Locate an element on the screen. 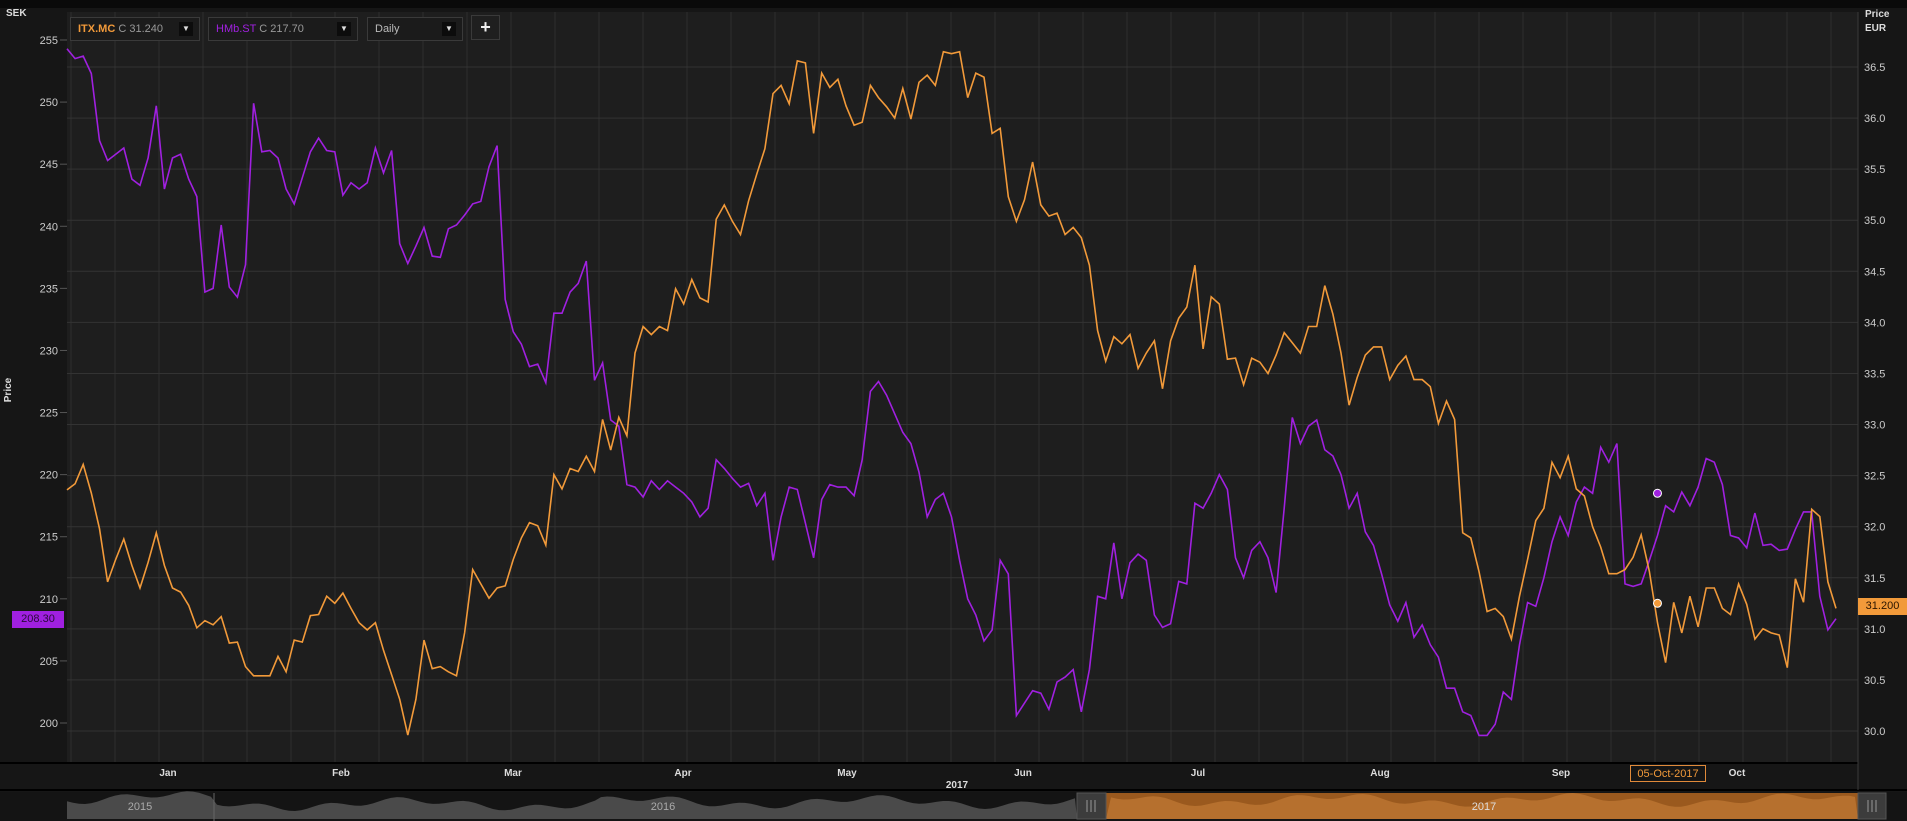  right-tick-label: 30.0 is located at coordinates (1874, 732).